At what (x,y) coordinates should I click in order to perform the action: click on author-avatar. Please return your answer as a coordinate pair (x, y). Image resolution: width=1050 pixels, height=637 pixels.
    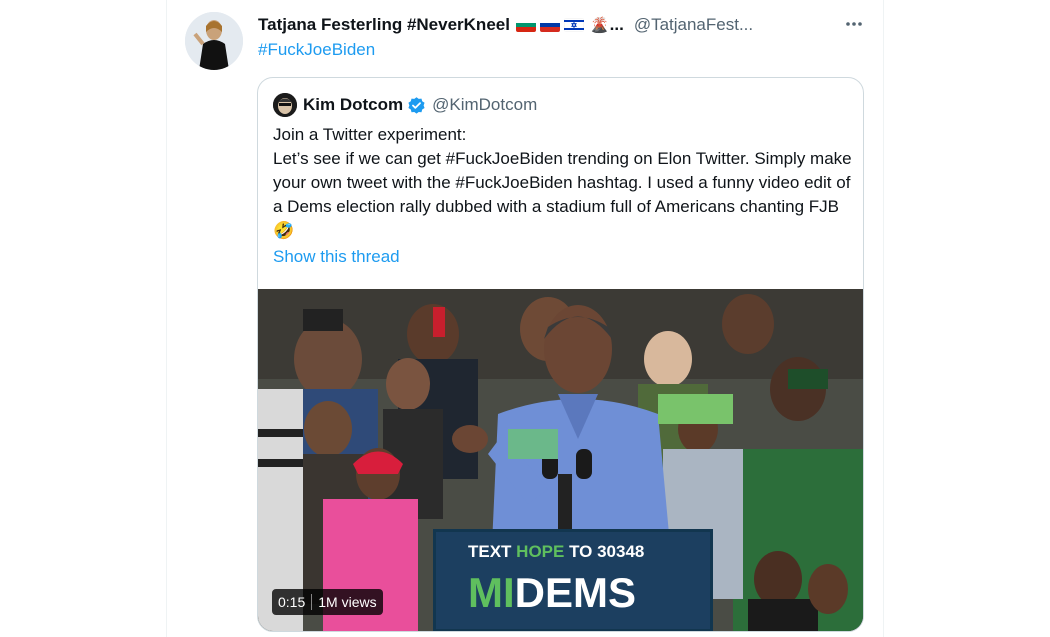
    Looking at the image, I should click on (214, 41).